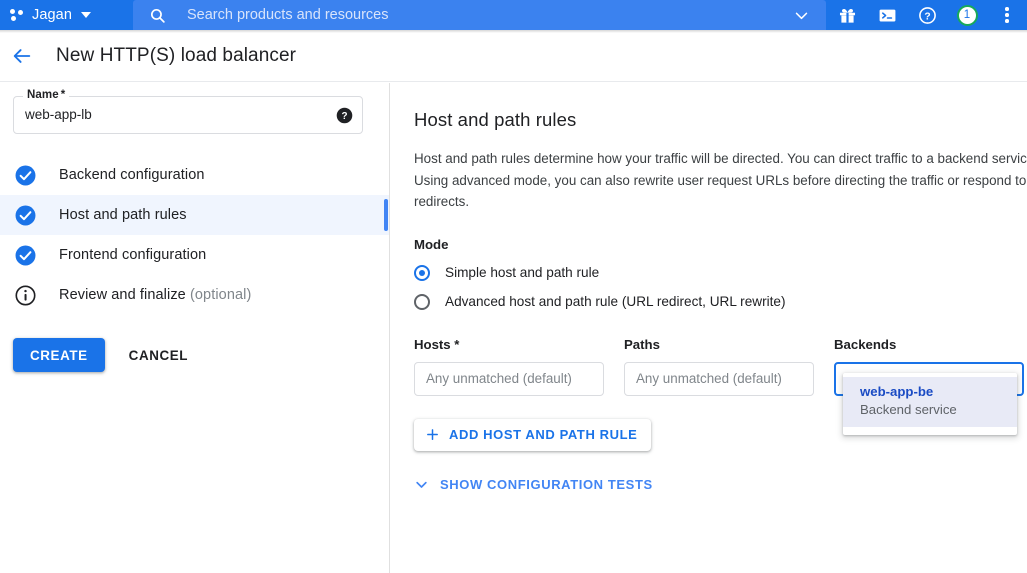 Image resolution: width=1027 pixels, height=573 pixels. What do you see at coordinates (865, 344) in the screenshot?
I see `backends-label: Backends` at bounding box center [865, 344].